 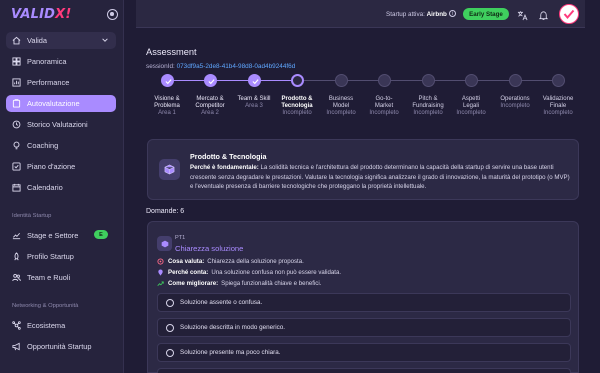 I want to click on sidebar-item-label: Ecosistema, so click(x=46, y=325).